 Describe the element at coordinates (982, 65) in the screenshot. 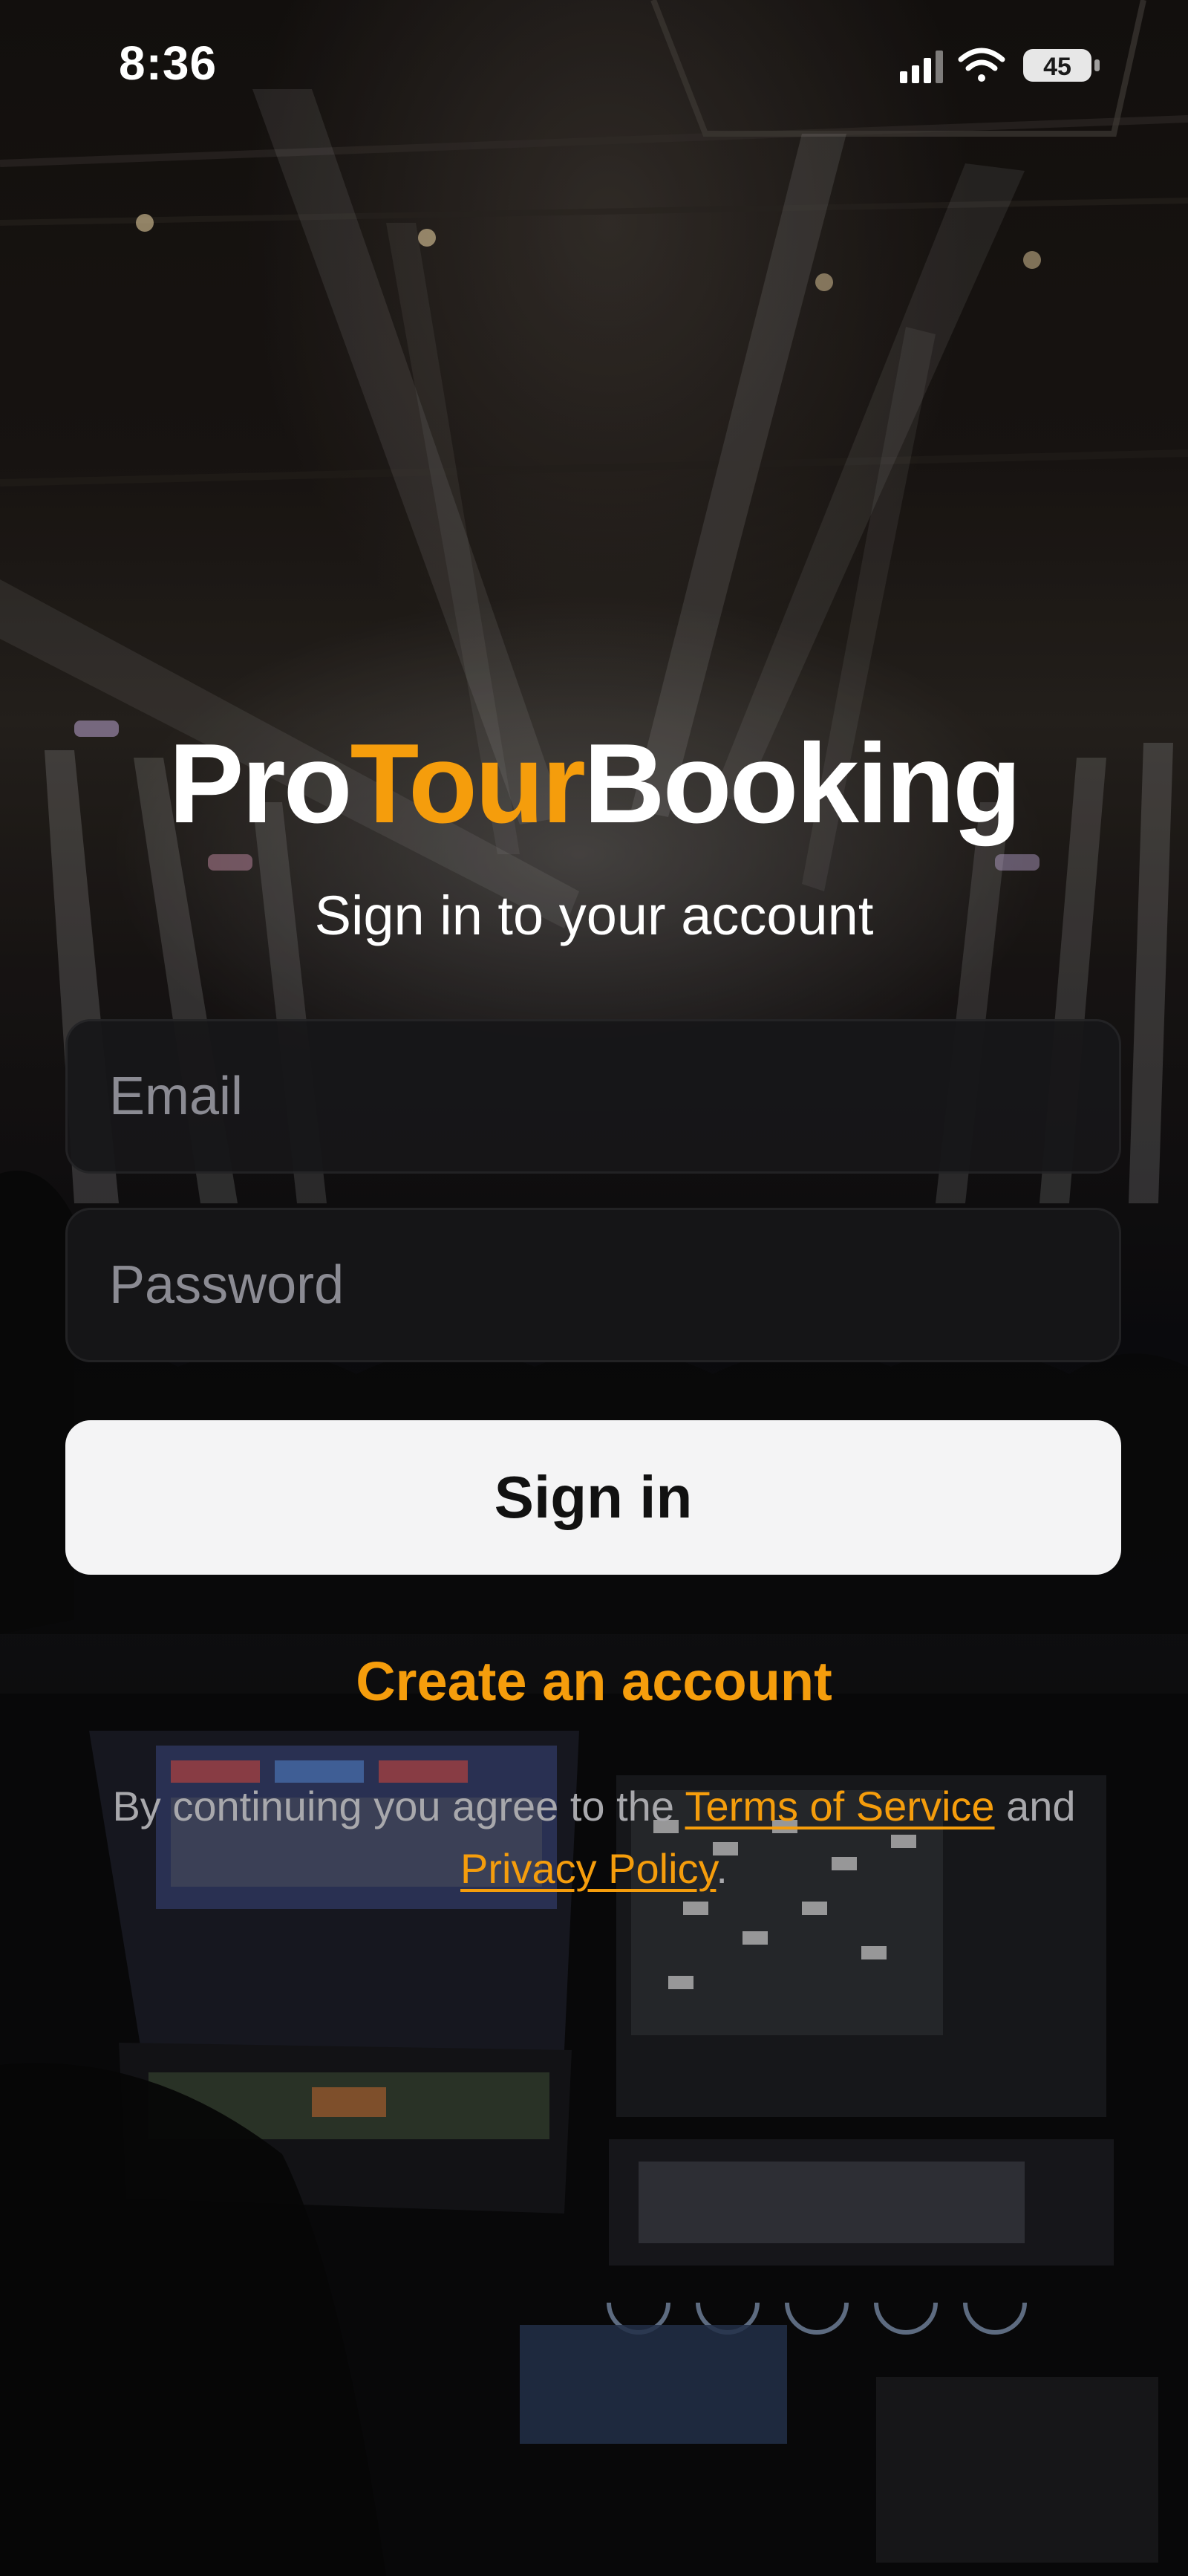

I see `wifi-icon` at that location.